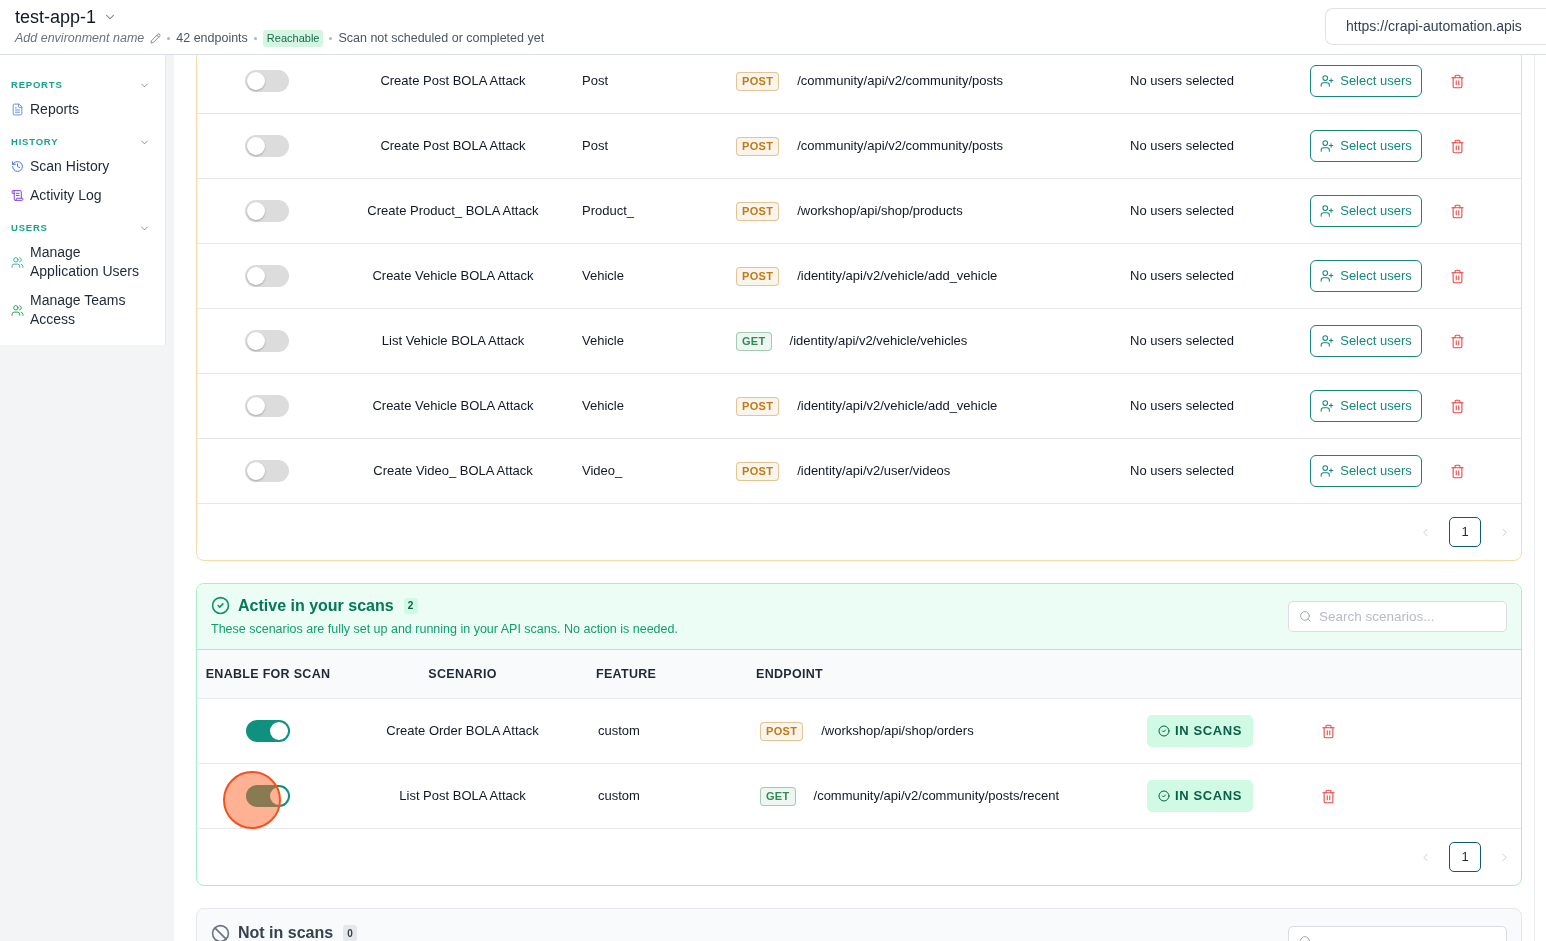 This screenshot has width=1546, height=941. I want to click on pencil-icon, so click(156, 38).